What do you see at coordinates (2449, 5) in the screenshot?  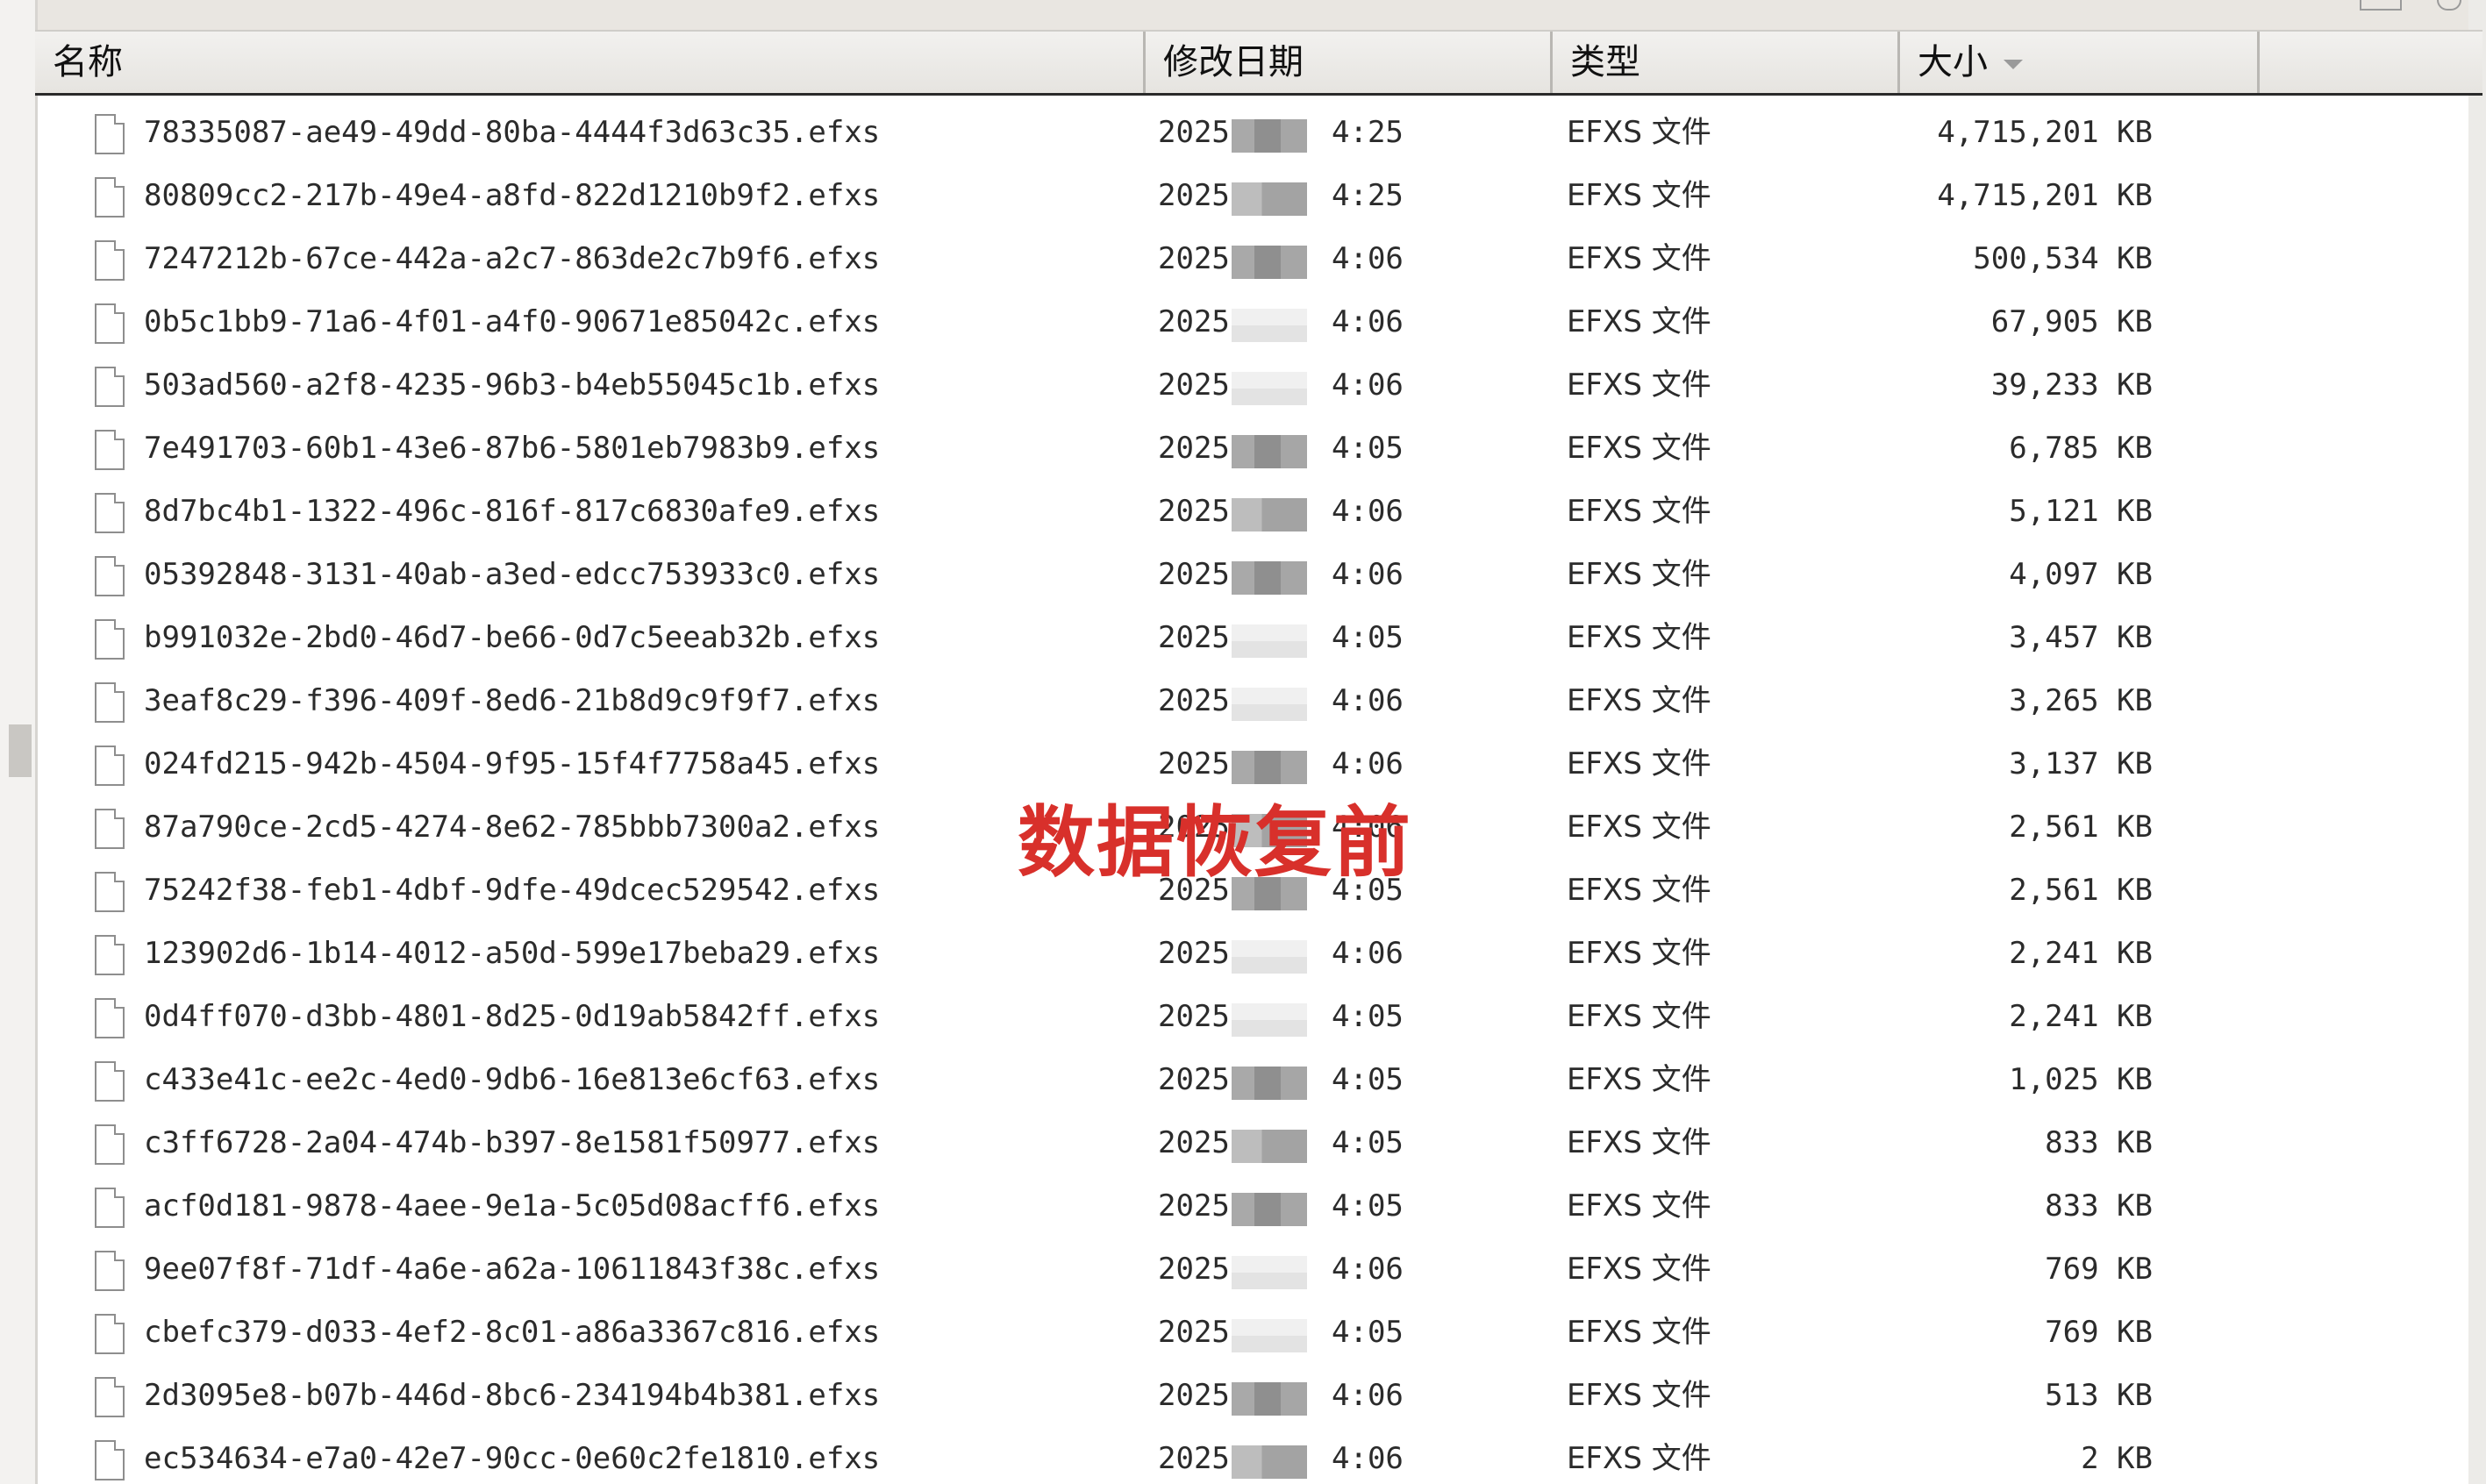 I see `help-icon` at bounding box center [2449, 5].